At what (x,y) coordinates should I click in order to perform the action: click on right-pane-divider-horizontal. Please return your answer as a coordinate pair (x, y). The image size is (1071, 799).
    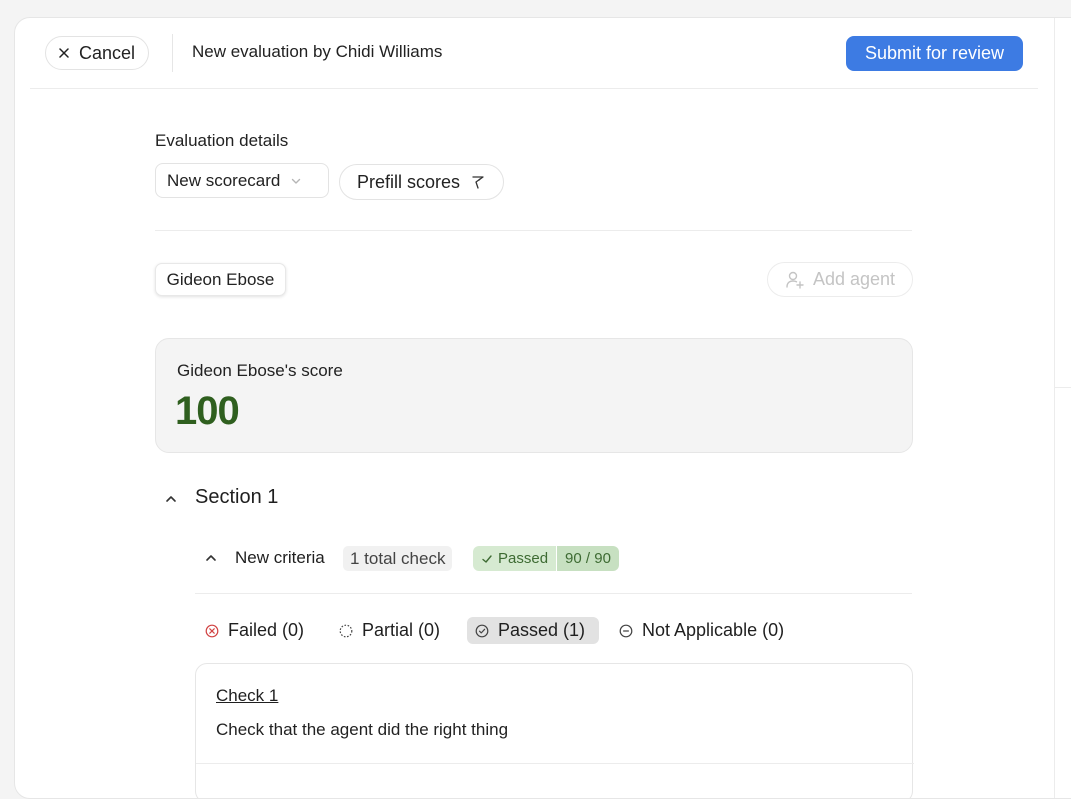
    Looking at the image, I should click on (1063, 387).